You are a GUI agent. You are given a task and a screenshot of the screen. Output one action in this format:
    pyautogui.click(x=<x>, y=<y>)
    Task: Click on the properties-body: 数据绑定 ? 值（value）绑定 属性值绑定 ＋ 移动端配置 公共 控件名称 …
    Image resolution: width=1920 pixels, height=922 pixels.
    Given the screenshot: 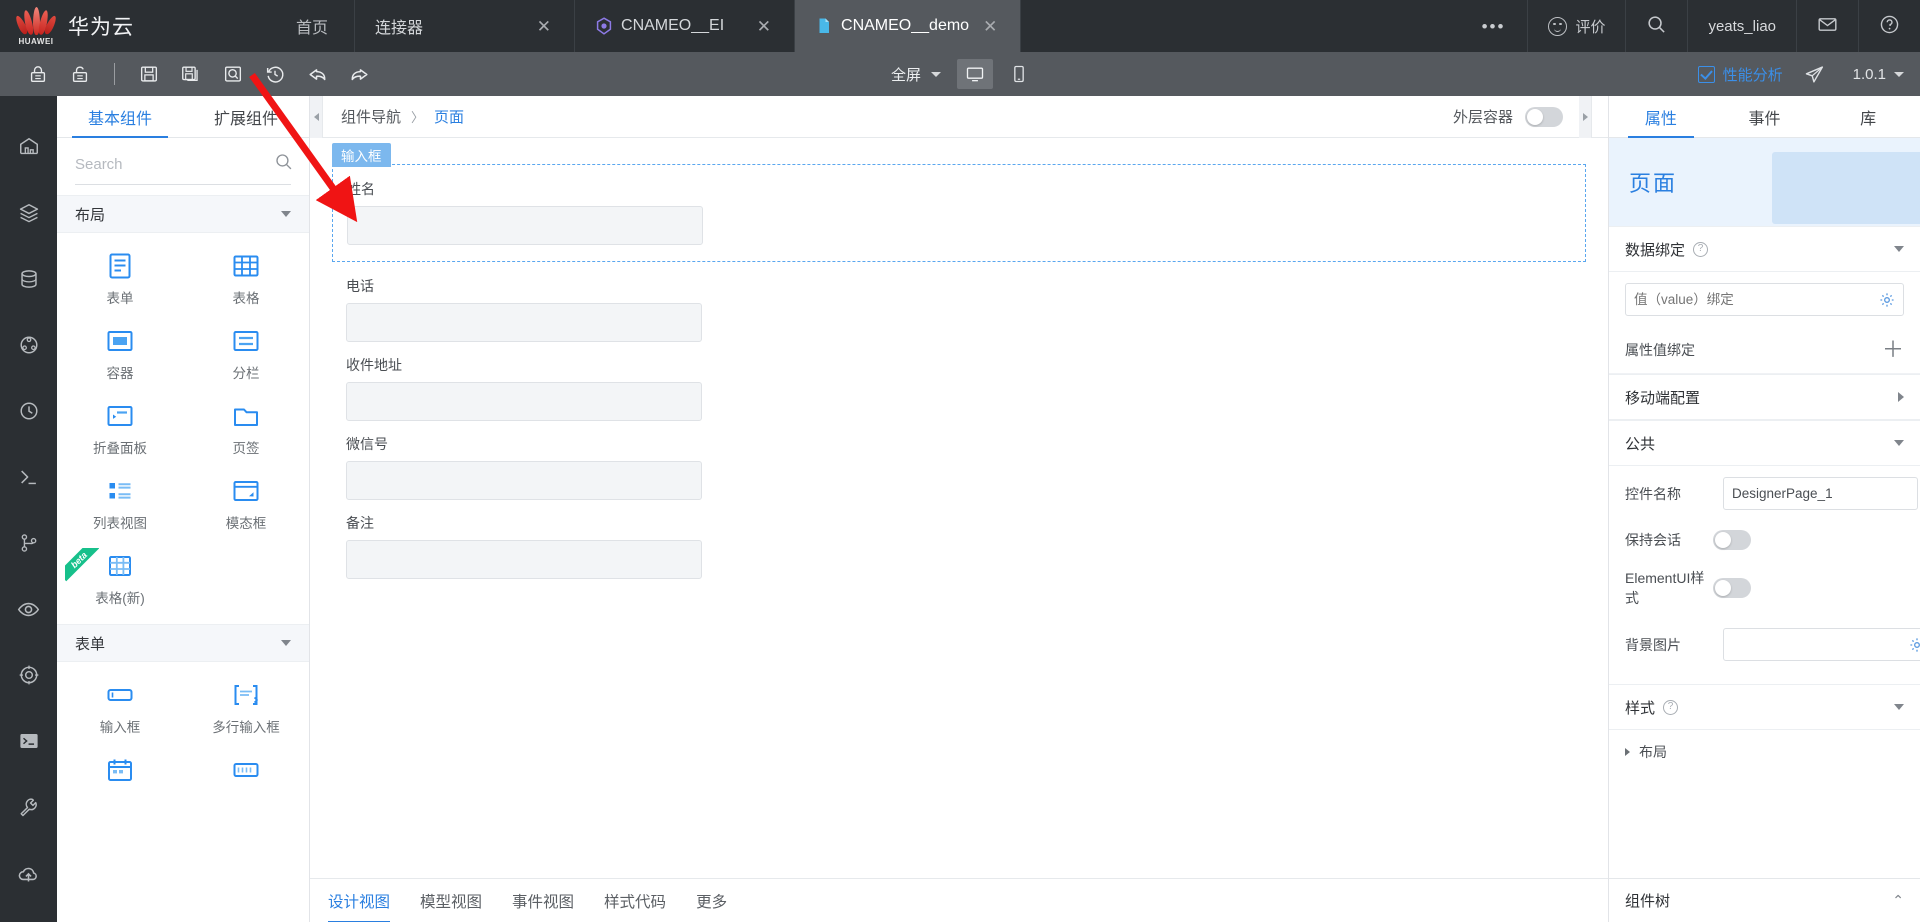 What is the action you would take?
    pyautogui.click(x=1764, y=574)
    